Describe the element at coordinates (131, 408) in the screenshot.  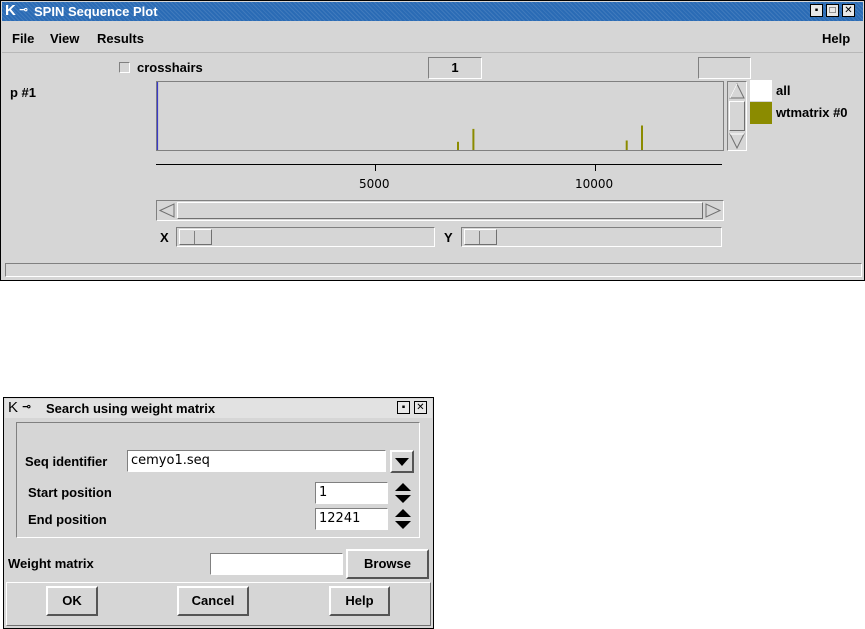
I see `dialog-title: Search using weight matrix` at that location.